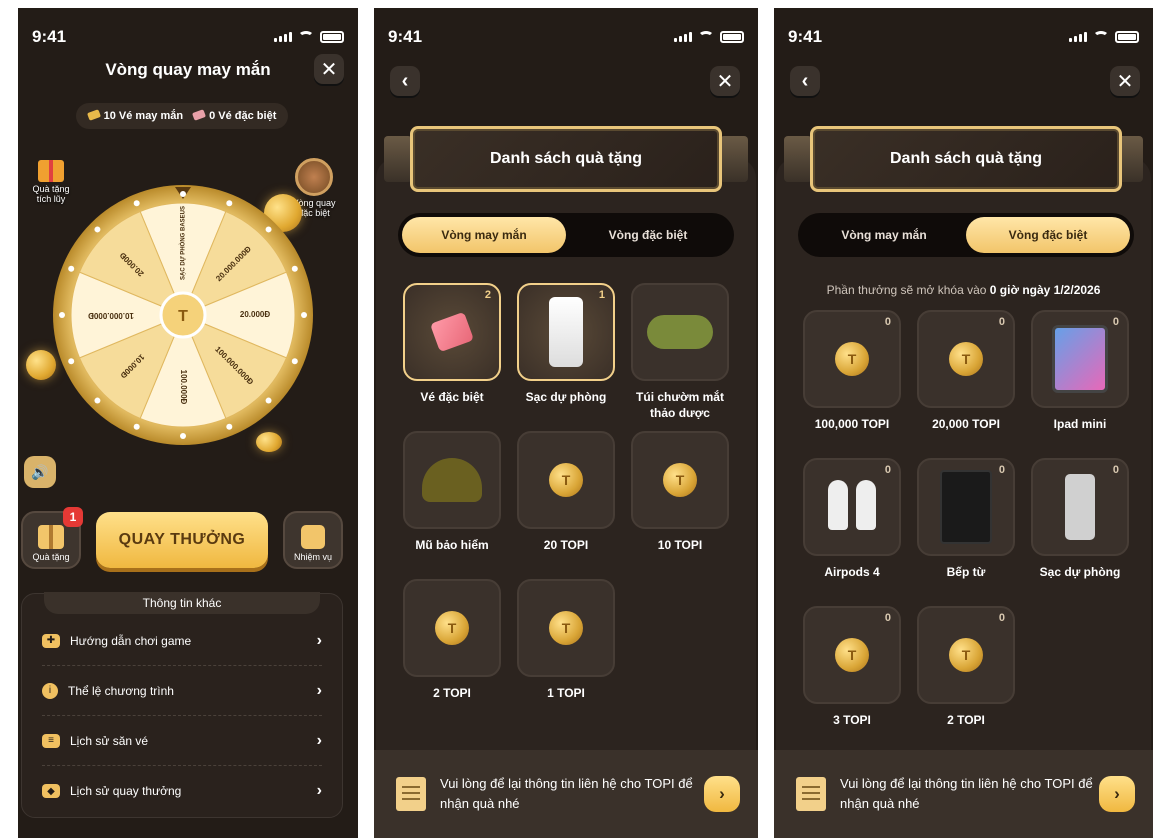  What do you see at coordinates (487, 295) in the screenshot?
I see `gift-quantity: 2` at bounding box center [487, 295].